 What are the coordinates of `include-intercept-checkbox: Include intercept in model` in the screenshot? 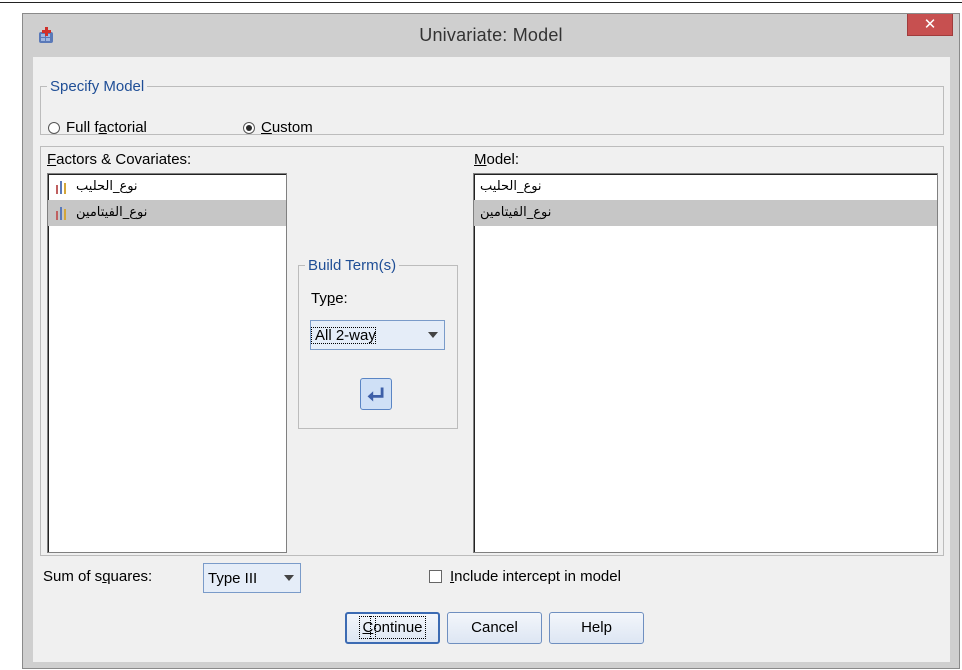 It's located at (525, 576).